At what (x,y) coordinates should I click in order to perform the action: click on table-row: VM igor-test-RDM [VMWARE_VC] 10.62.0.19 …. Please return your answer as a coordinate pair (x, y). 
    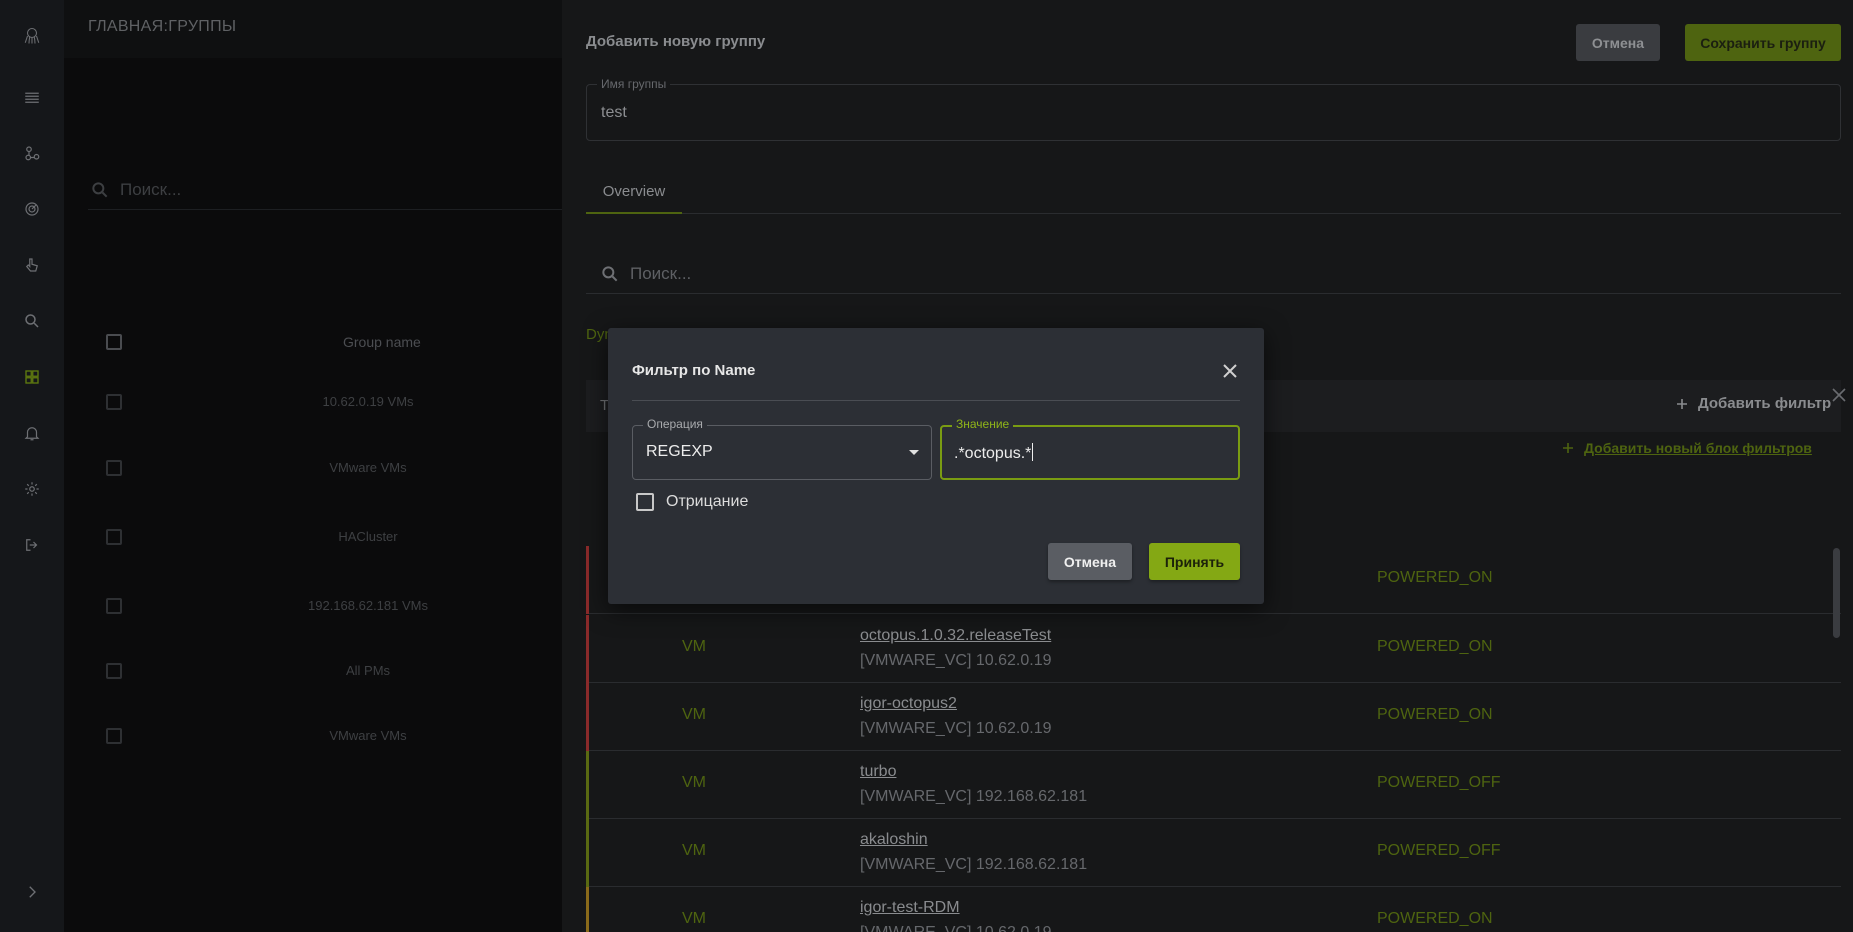
    Looking at the image, I should click on (1213, 909).